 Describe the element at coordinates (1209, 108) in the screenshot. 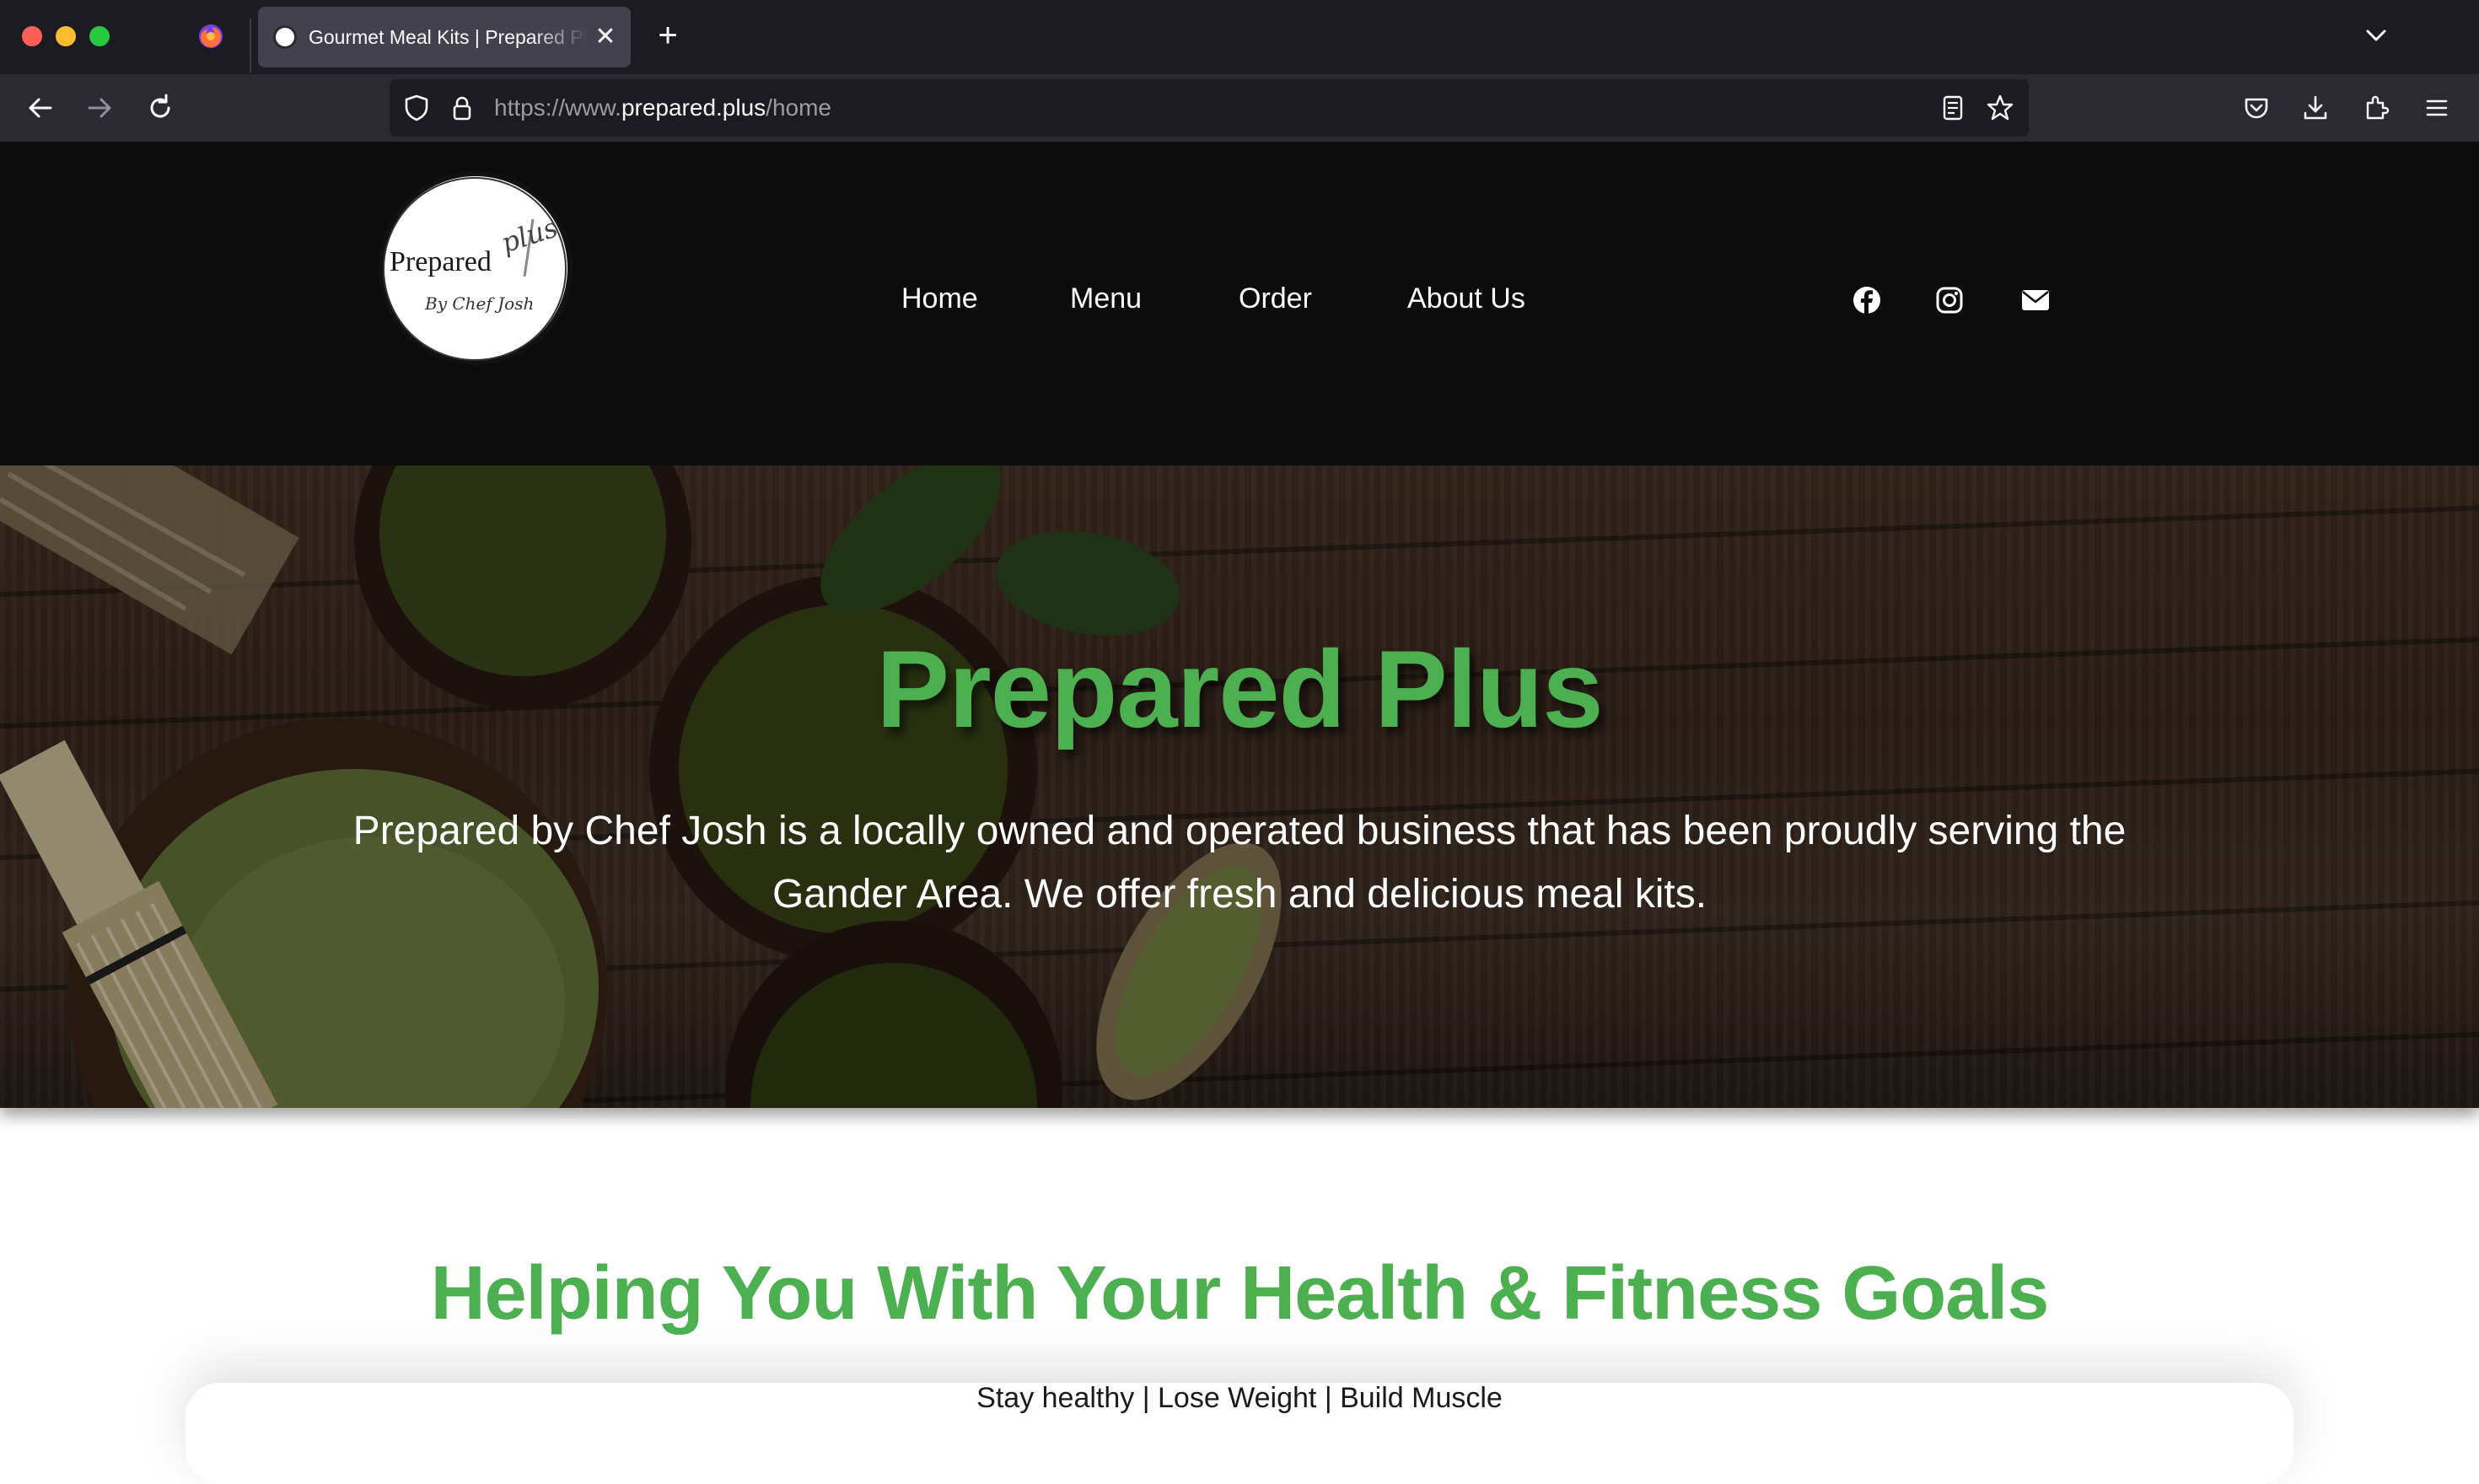

I see `address-bar: https://www.prepared.plus/home` at that location.